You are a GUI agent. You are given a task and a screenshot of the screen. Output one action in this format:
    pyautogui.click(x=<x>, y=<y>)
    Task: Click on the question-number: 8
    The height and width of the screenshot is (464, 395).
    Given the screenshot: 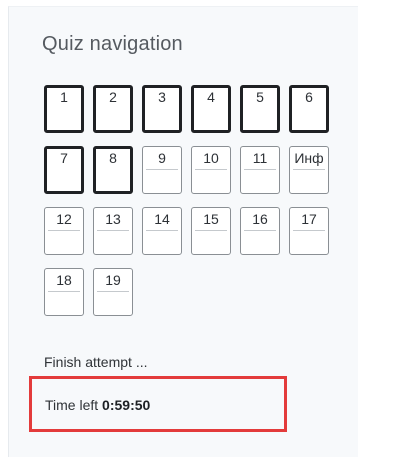 What is the action you would take?
    pyautogui.click(x=113, y=158)
    